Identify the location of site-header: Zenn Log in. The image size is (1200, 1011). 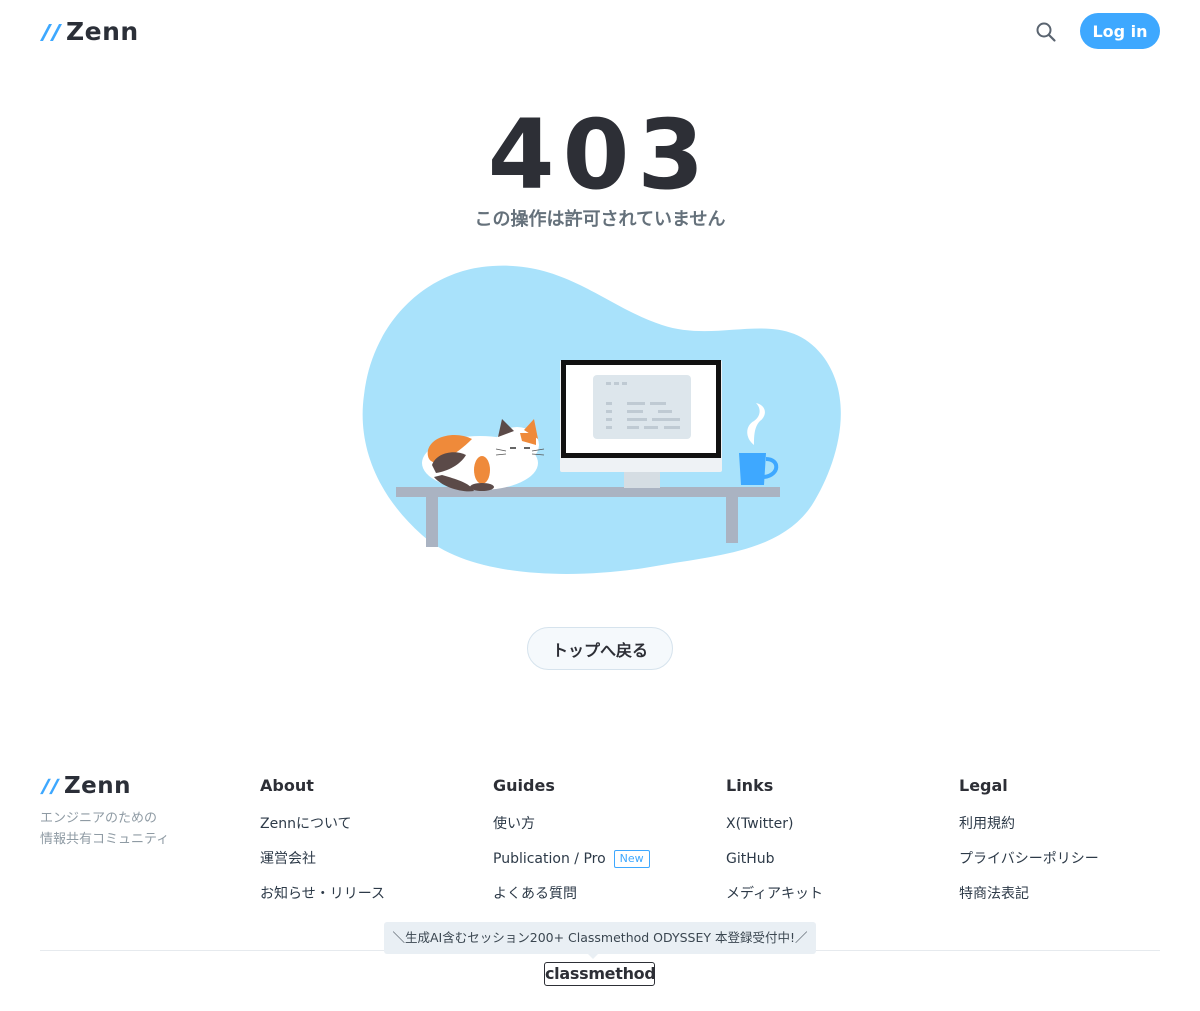
(600, 31).